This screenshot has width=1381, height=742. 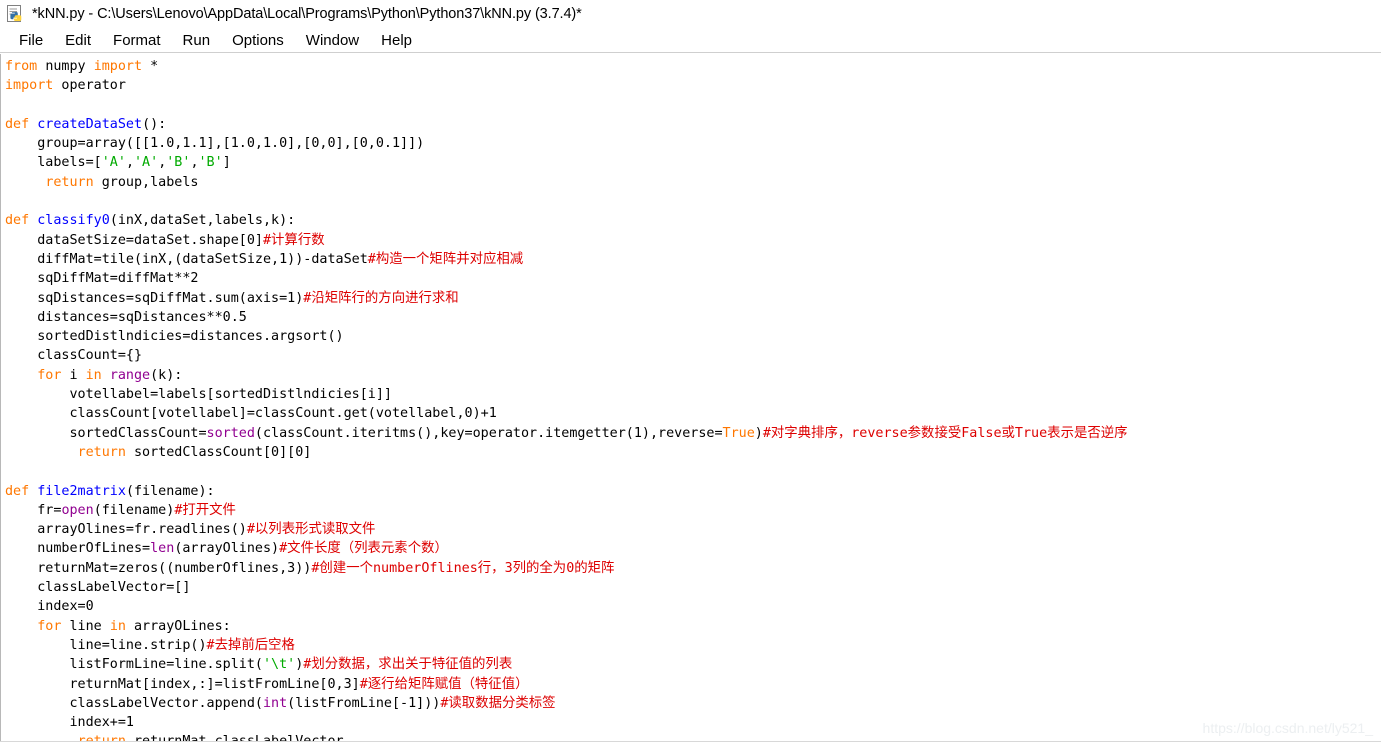 What do you see at coordinates (174, 337) in the screenshot?
I see `code-line: sortedDistlndicies=distances.argsort()` at bounding box center [174, 337].